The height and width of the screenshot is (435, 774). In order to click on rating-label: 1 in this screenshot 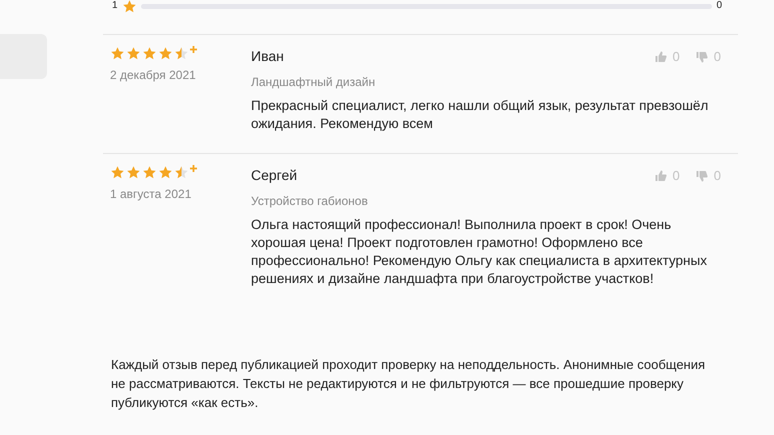, I will do `click(115, 6)`.